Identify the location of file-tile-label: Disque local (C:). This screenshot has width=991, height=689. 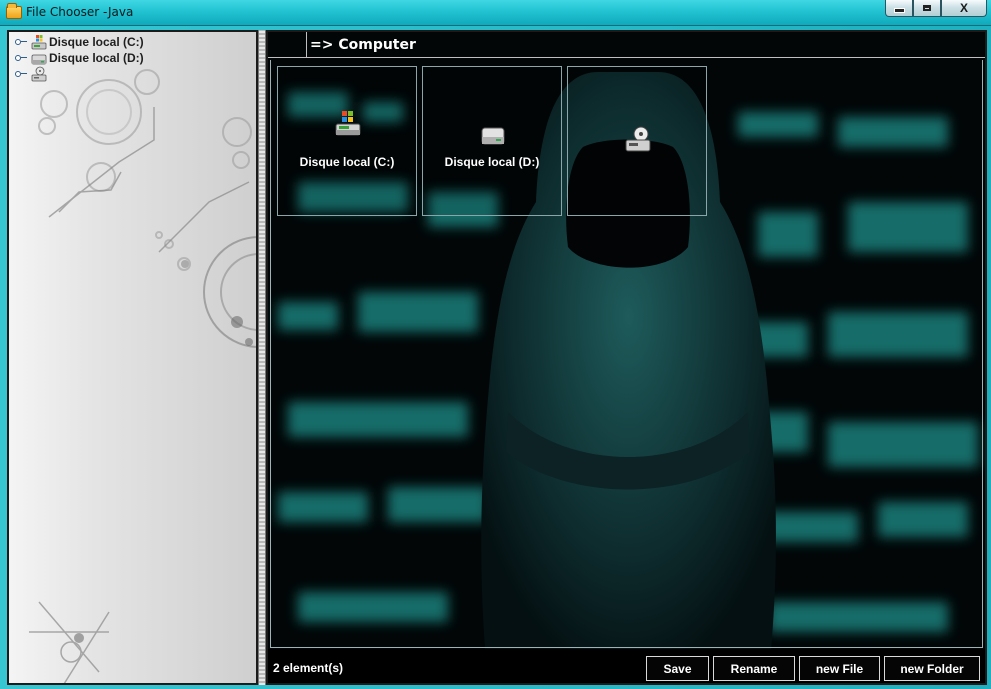
(347, 162).